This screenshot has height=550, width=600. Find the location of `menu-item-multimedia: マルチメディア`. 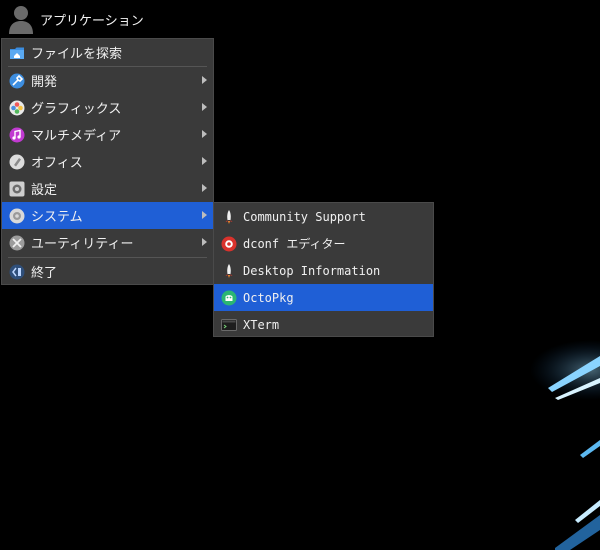

menu-item-multimedia: マルチメディア is located at coordinates (107, 134).